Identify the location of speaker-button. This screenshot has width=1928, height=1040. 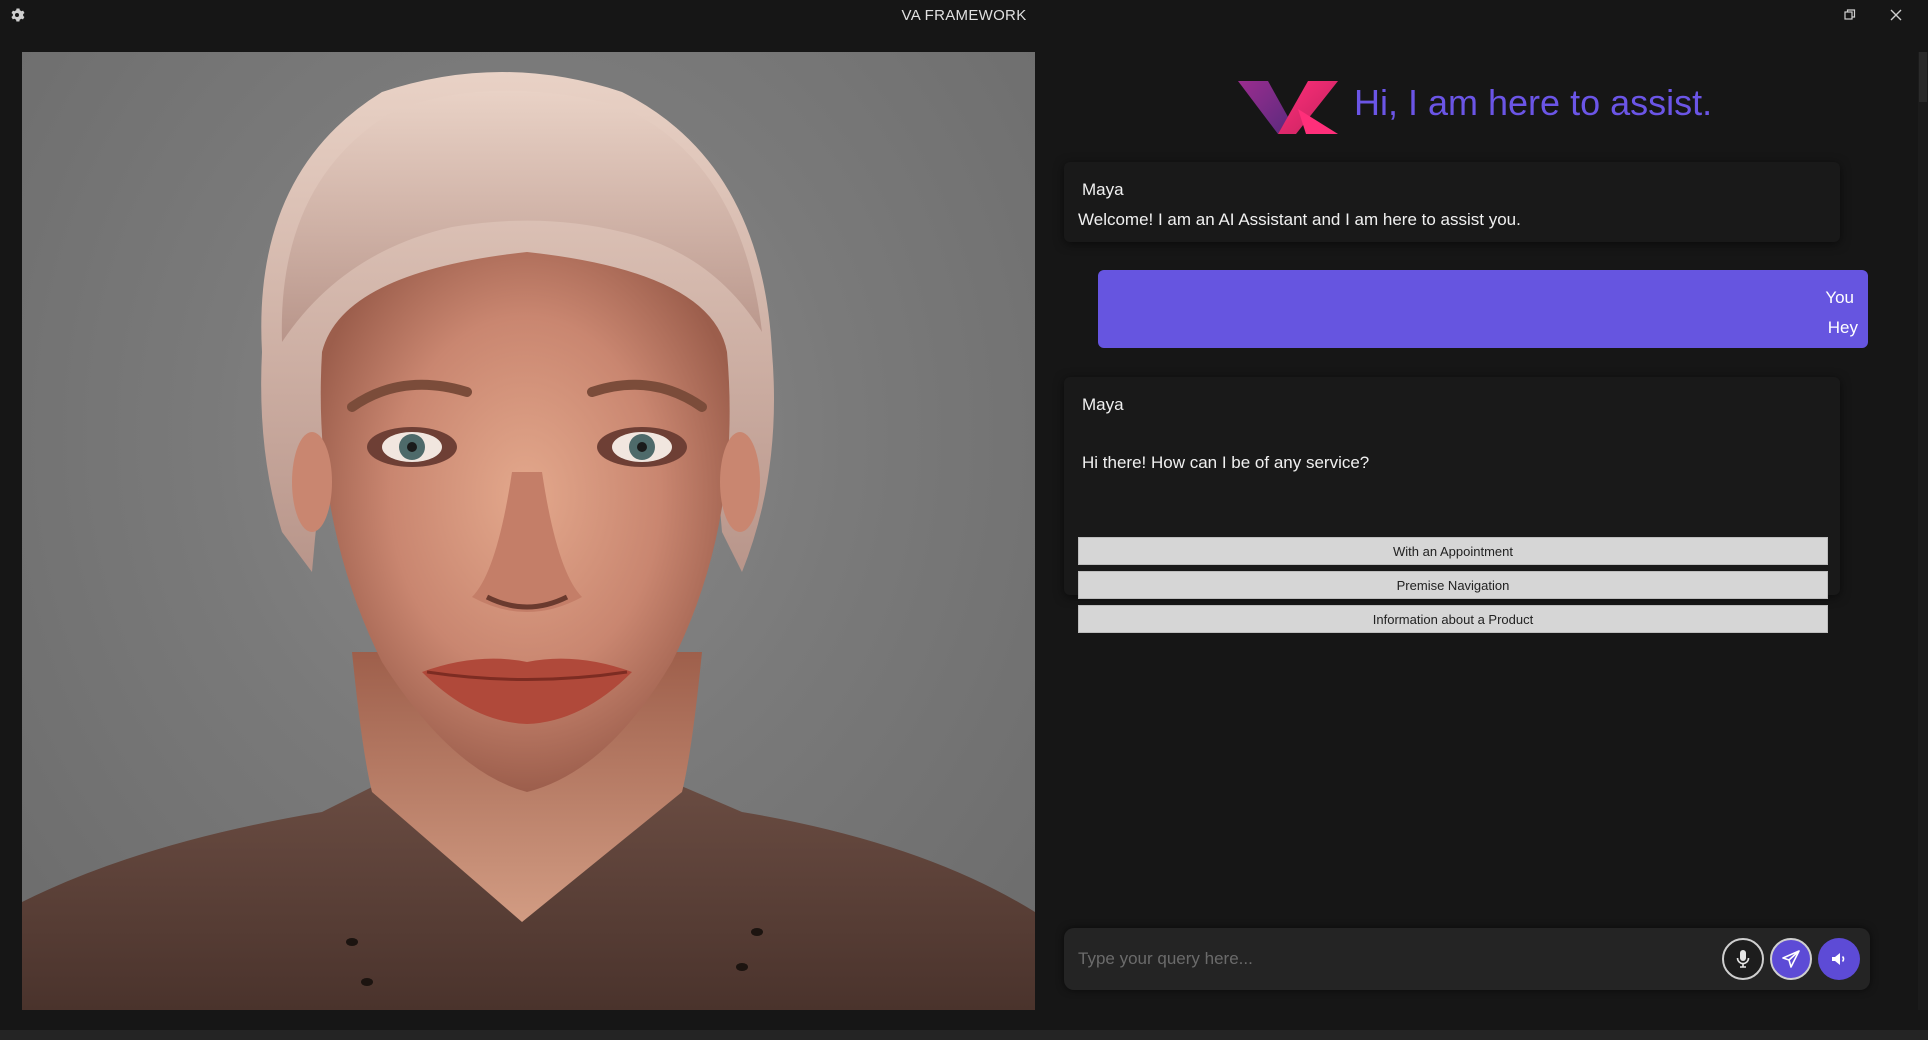
(1839, 959).